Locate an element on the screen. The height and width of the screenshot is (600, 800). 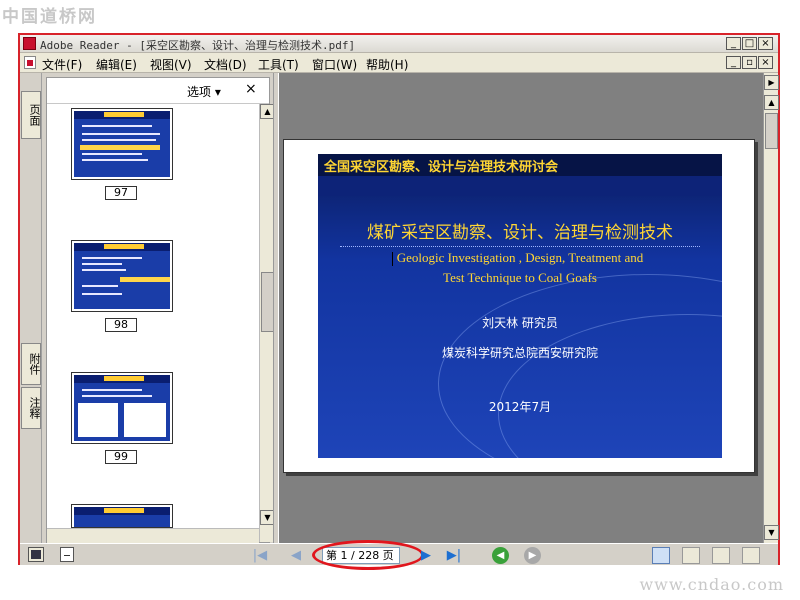
slide-subtitle-line2: Test Technique to Coal Goafs is located at coordinates (520, 277).